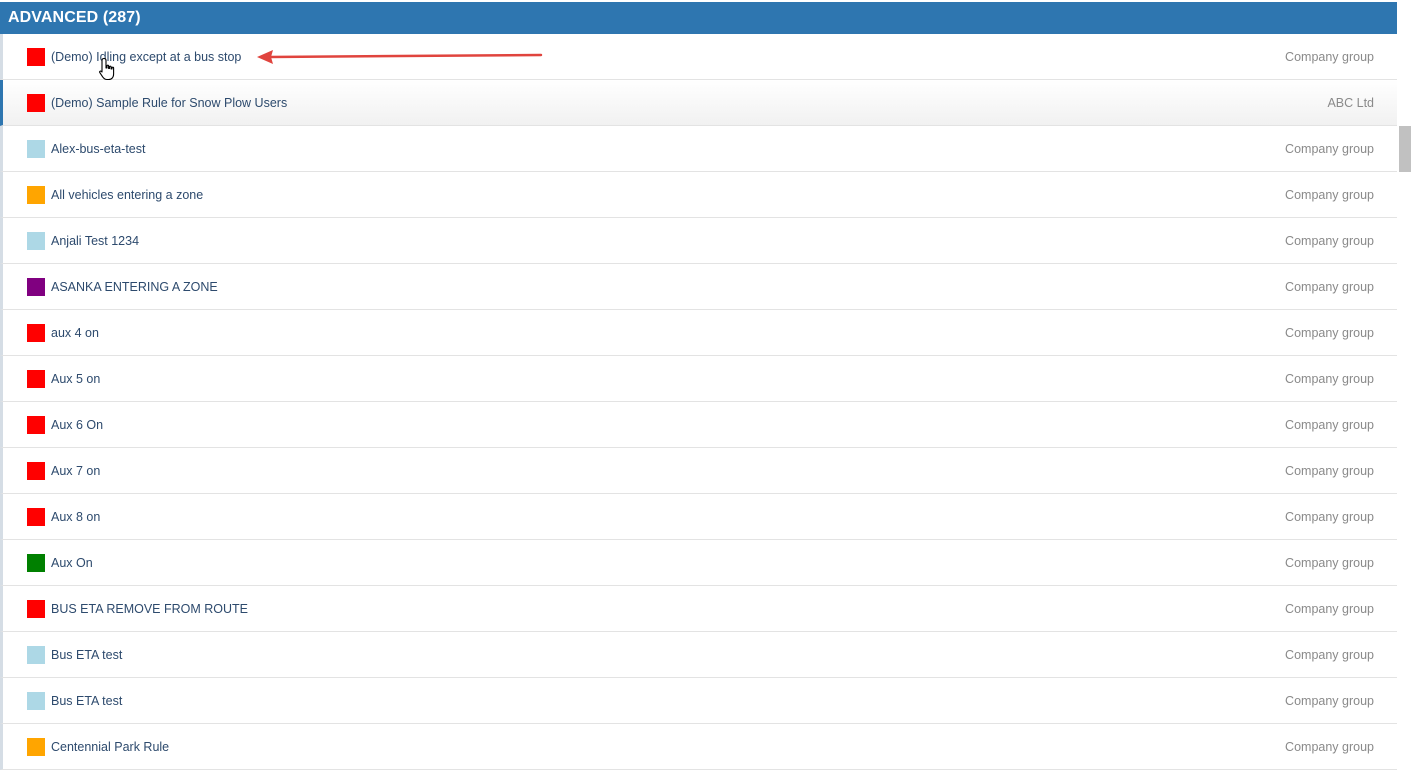  Describe the element at coordinates (149, 609) in the screenshot. I see `rule-name-link: BUS ETA REMOVE FROM ROUTE` at that location.